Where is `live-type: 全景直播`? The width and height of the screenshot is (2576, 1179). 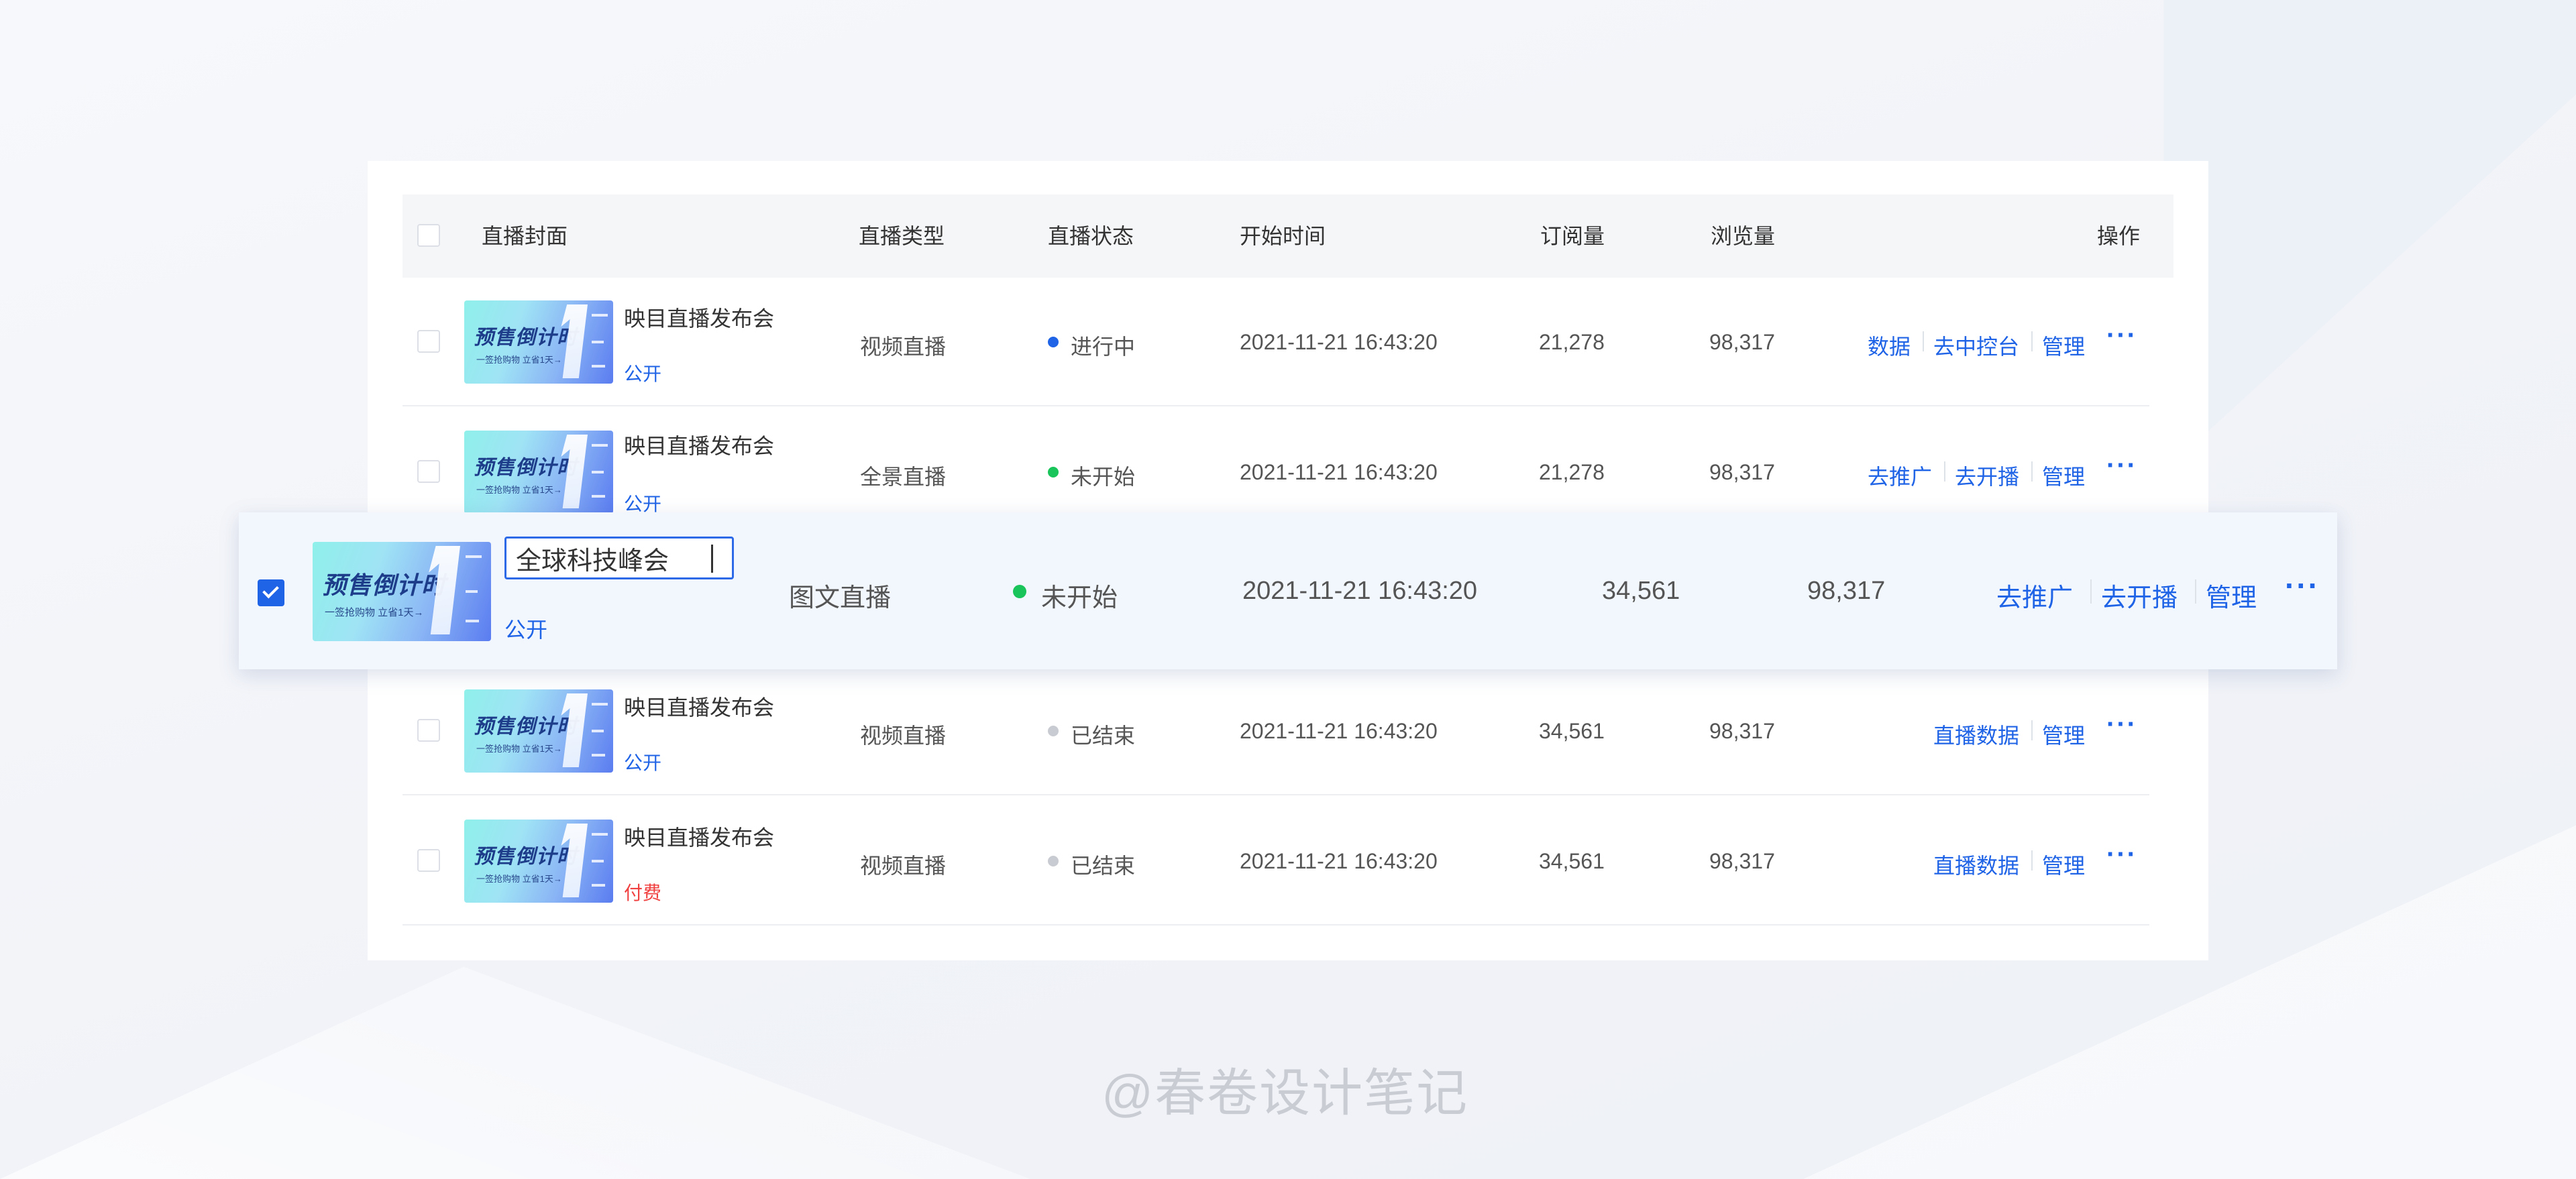 live-type: 全景直播 is located at coordinates (903, 477).